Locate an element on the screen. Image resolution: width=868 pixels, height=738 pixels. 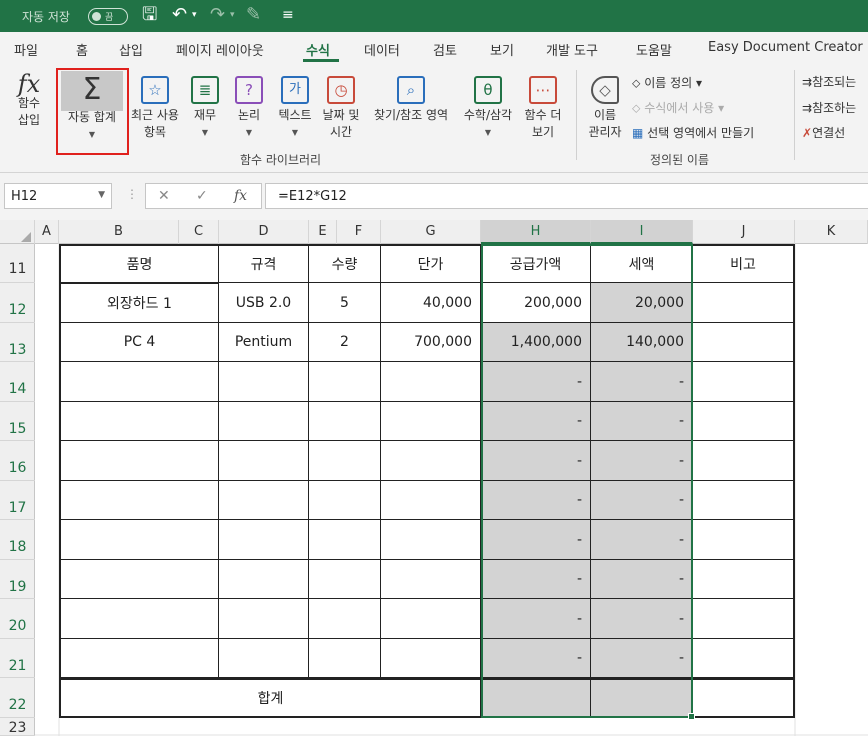
cancel-icon: ✕ is located at coordinates (164, 196).